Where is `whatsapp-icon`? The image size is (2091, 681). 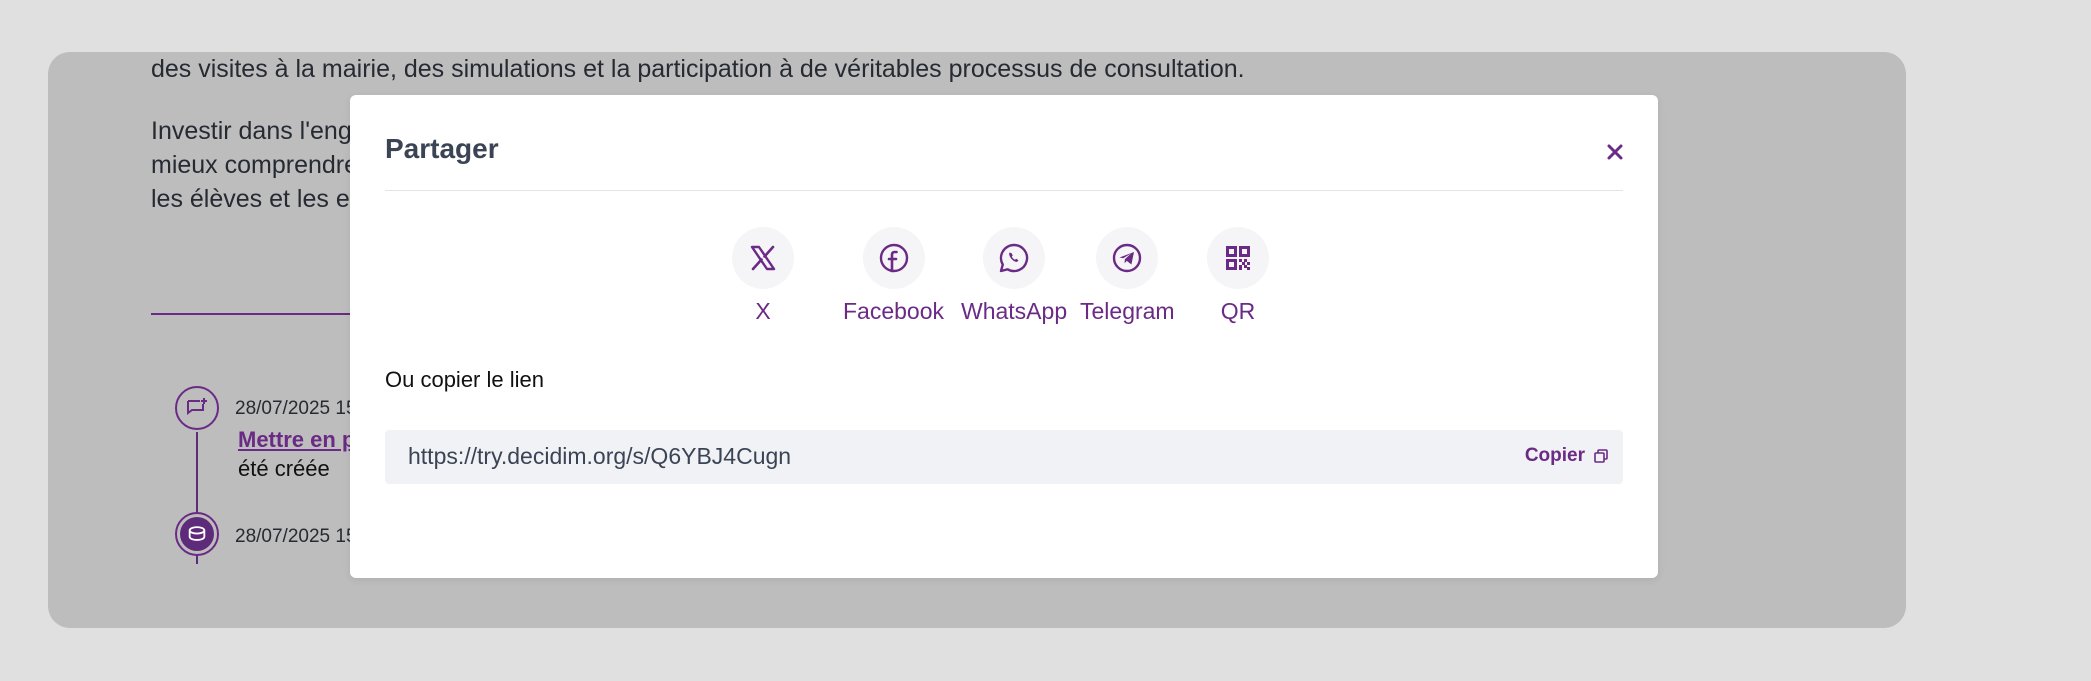
whatsapp-icon is located at coordinates (1014, 258).